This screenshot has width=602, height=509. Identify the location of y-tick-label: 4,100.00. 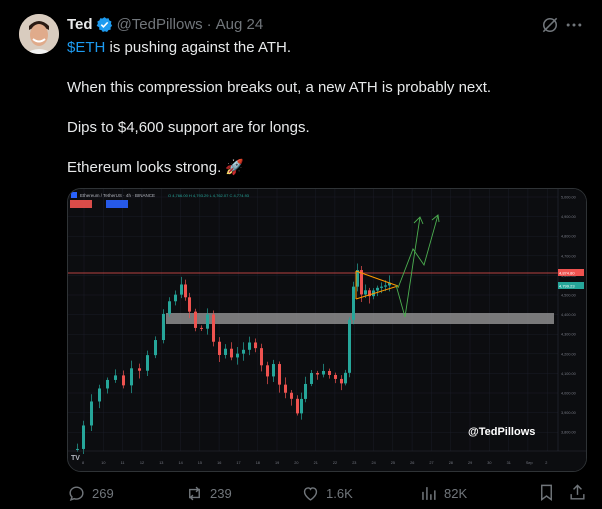
(568, 374).